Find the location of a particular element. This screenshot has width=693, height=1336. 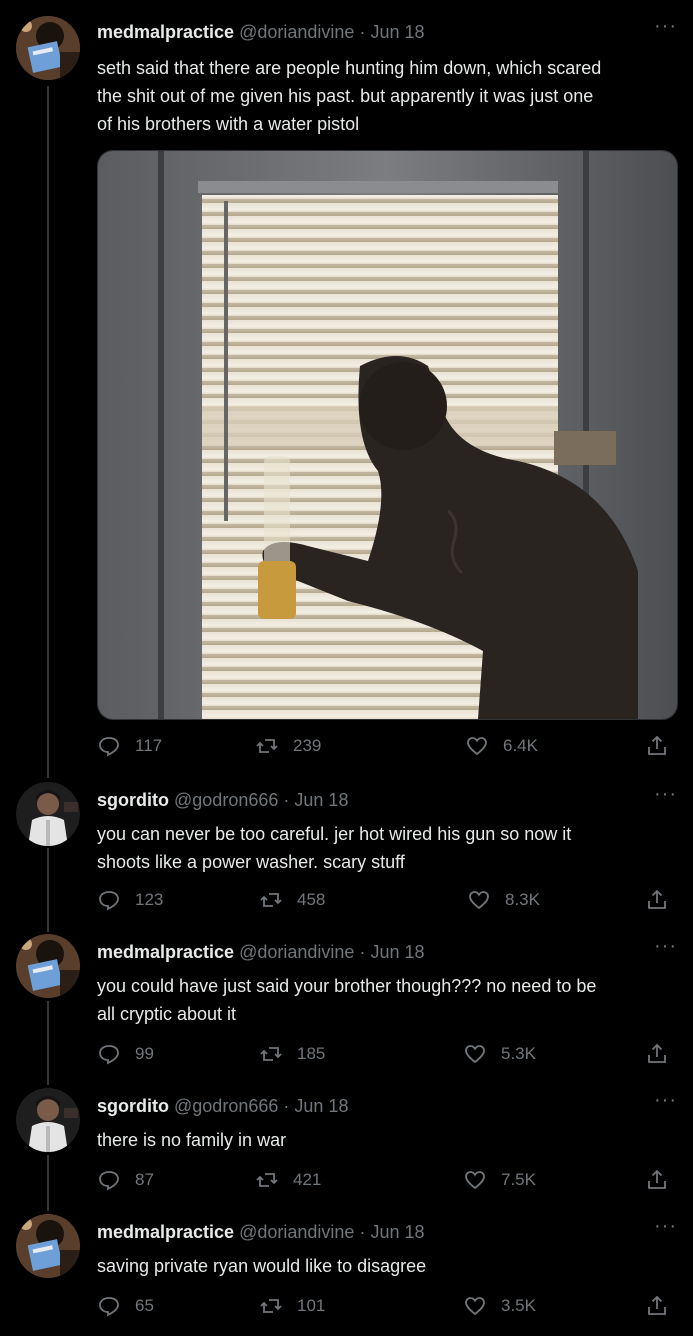

tweet-actions: 65 101 3.5K is located at coordinates (383, 1306).